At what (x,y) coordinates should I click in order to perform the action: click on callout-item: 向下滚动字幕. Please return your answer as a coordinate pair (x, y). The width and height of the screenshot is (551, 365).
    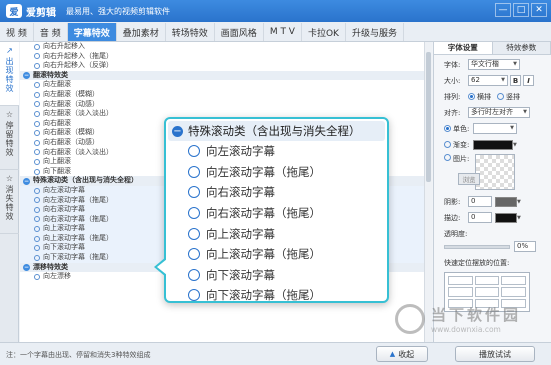
    Looking at the image, I should click on (276, 275).